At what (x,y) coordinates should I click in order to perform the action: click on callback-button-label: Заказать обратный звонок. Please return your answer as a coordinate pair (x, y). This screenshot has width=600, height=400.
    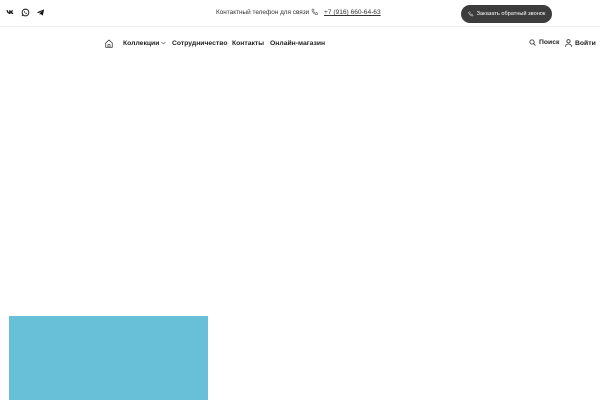
    Looking at the image, I should click on (511, 14).